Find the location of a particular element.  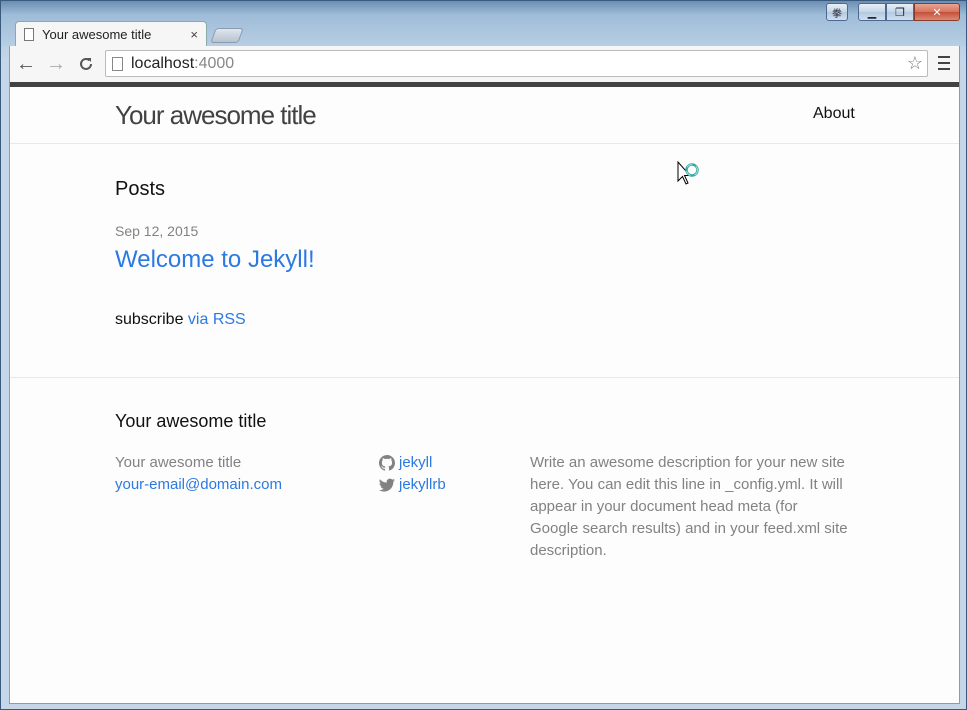

rss-link: via RSS is located at coordinates (217, 319).